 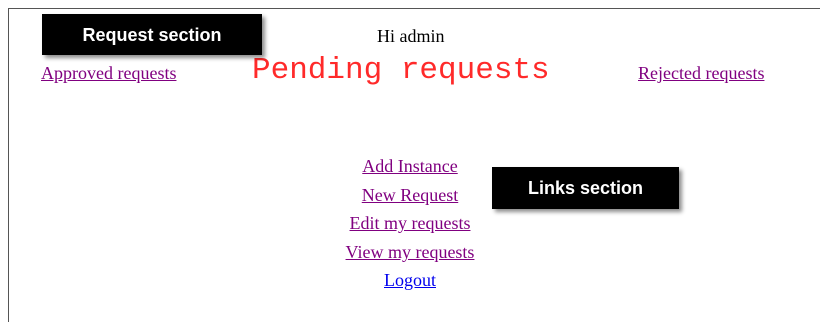 I want to click on new-request-link: New Request, so click(x=410, y=195).